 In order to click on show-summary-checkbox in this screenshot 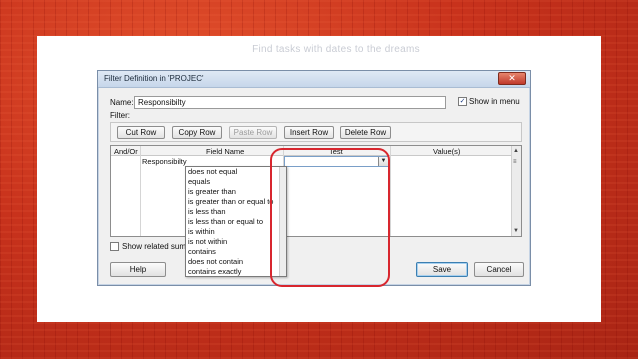, I will do `click(114, 246)`.